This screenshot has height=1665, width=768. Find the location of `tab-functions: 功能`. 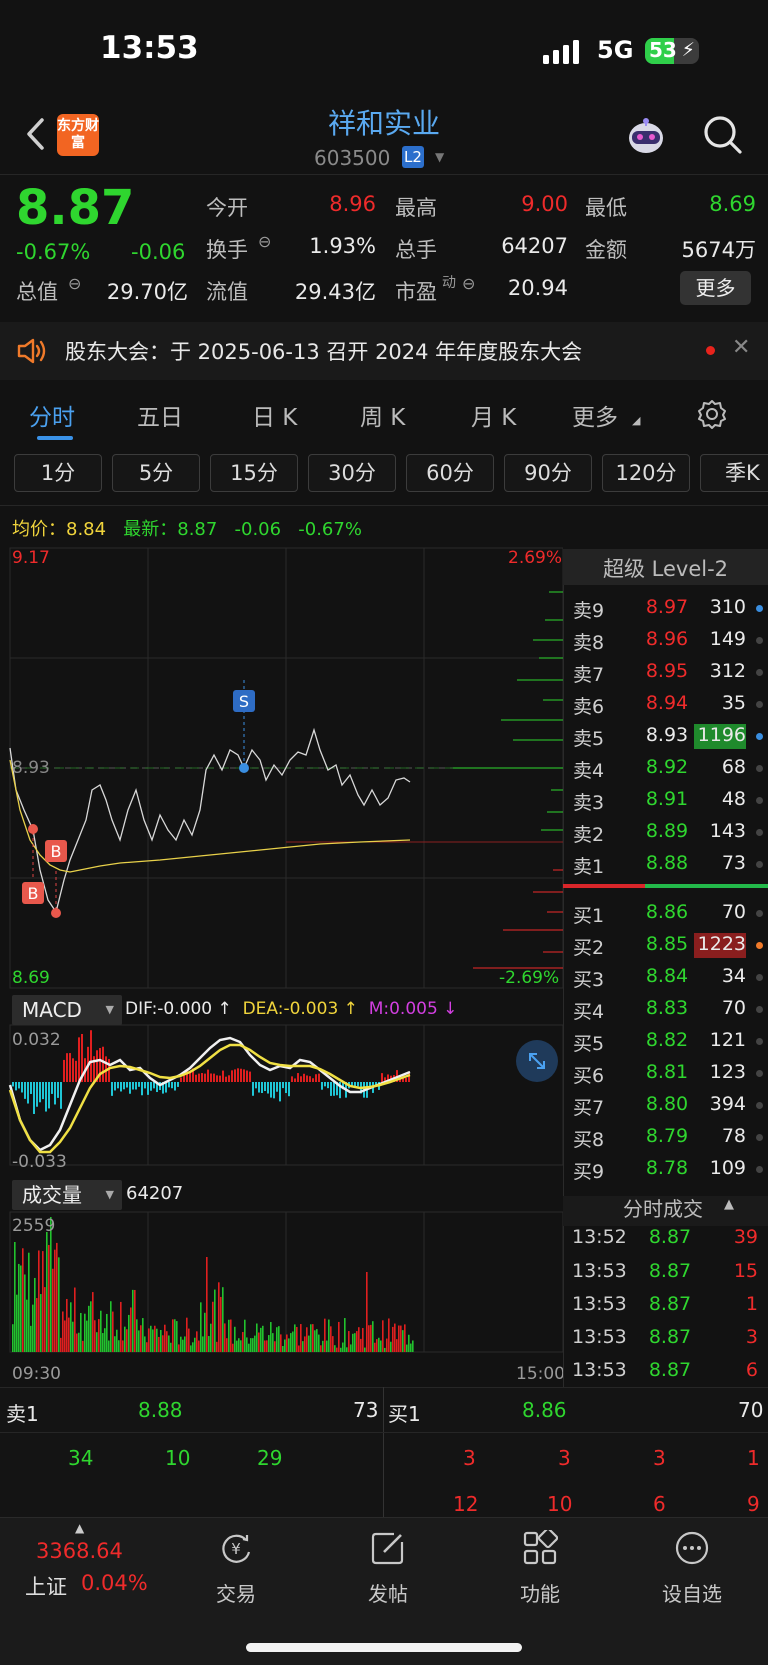

tab-functions: 功能 is located at coordinates (540, 1567).